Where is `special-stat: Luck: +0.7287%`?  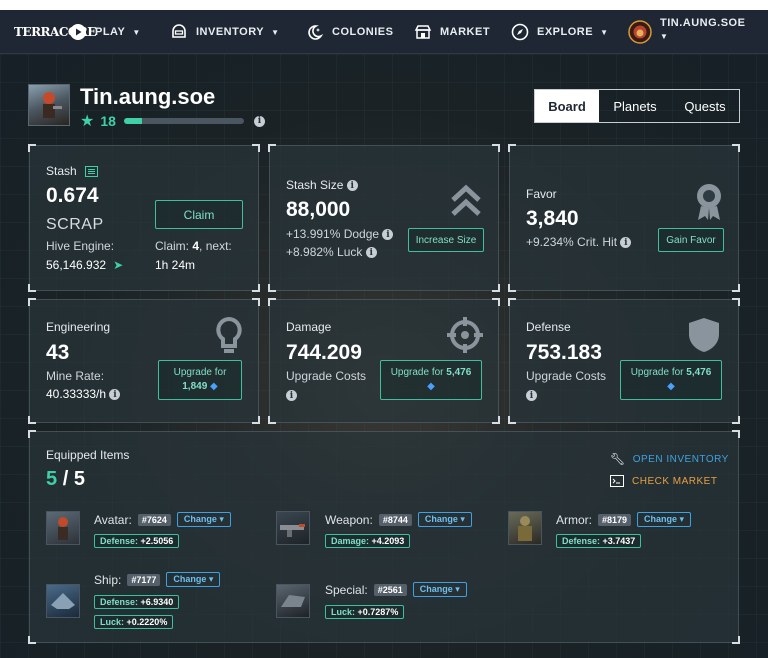
special-stat: Luck: +0.7287% is located at coordinates (365, 612).